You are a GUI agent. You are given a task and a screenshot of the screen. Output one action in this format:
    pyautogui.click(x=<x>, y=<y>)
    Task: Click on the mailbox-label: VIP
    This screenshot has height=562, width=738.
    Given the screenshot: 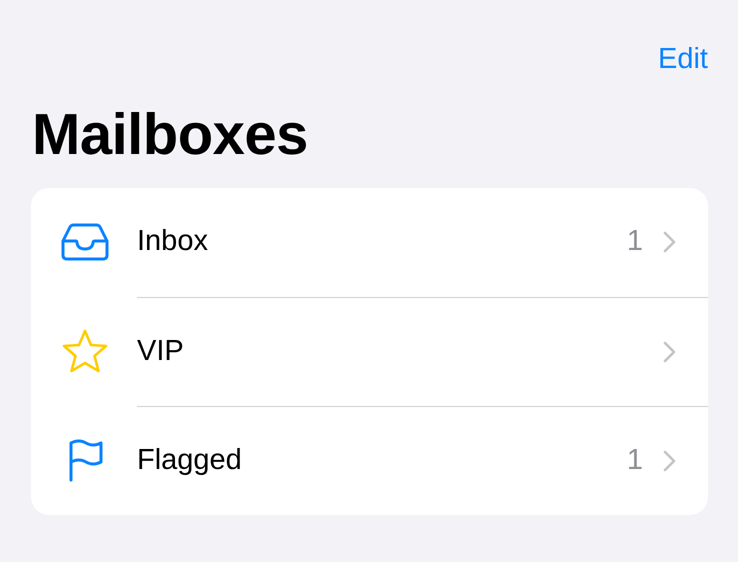 What is the action you would take?
    pyautogui.click(x=400, y=352)
    